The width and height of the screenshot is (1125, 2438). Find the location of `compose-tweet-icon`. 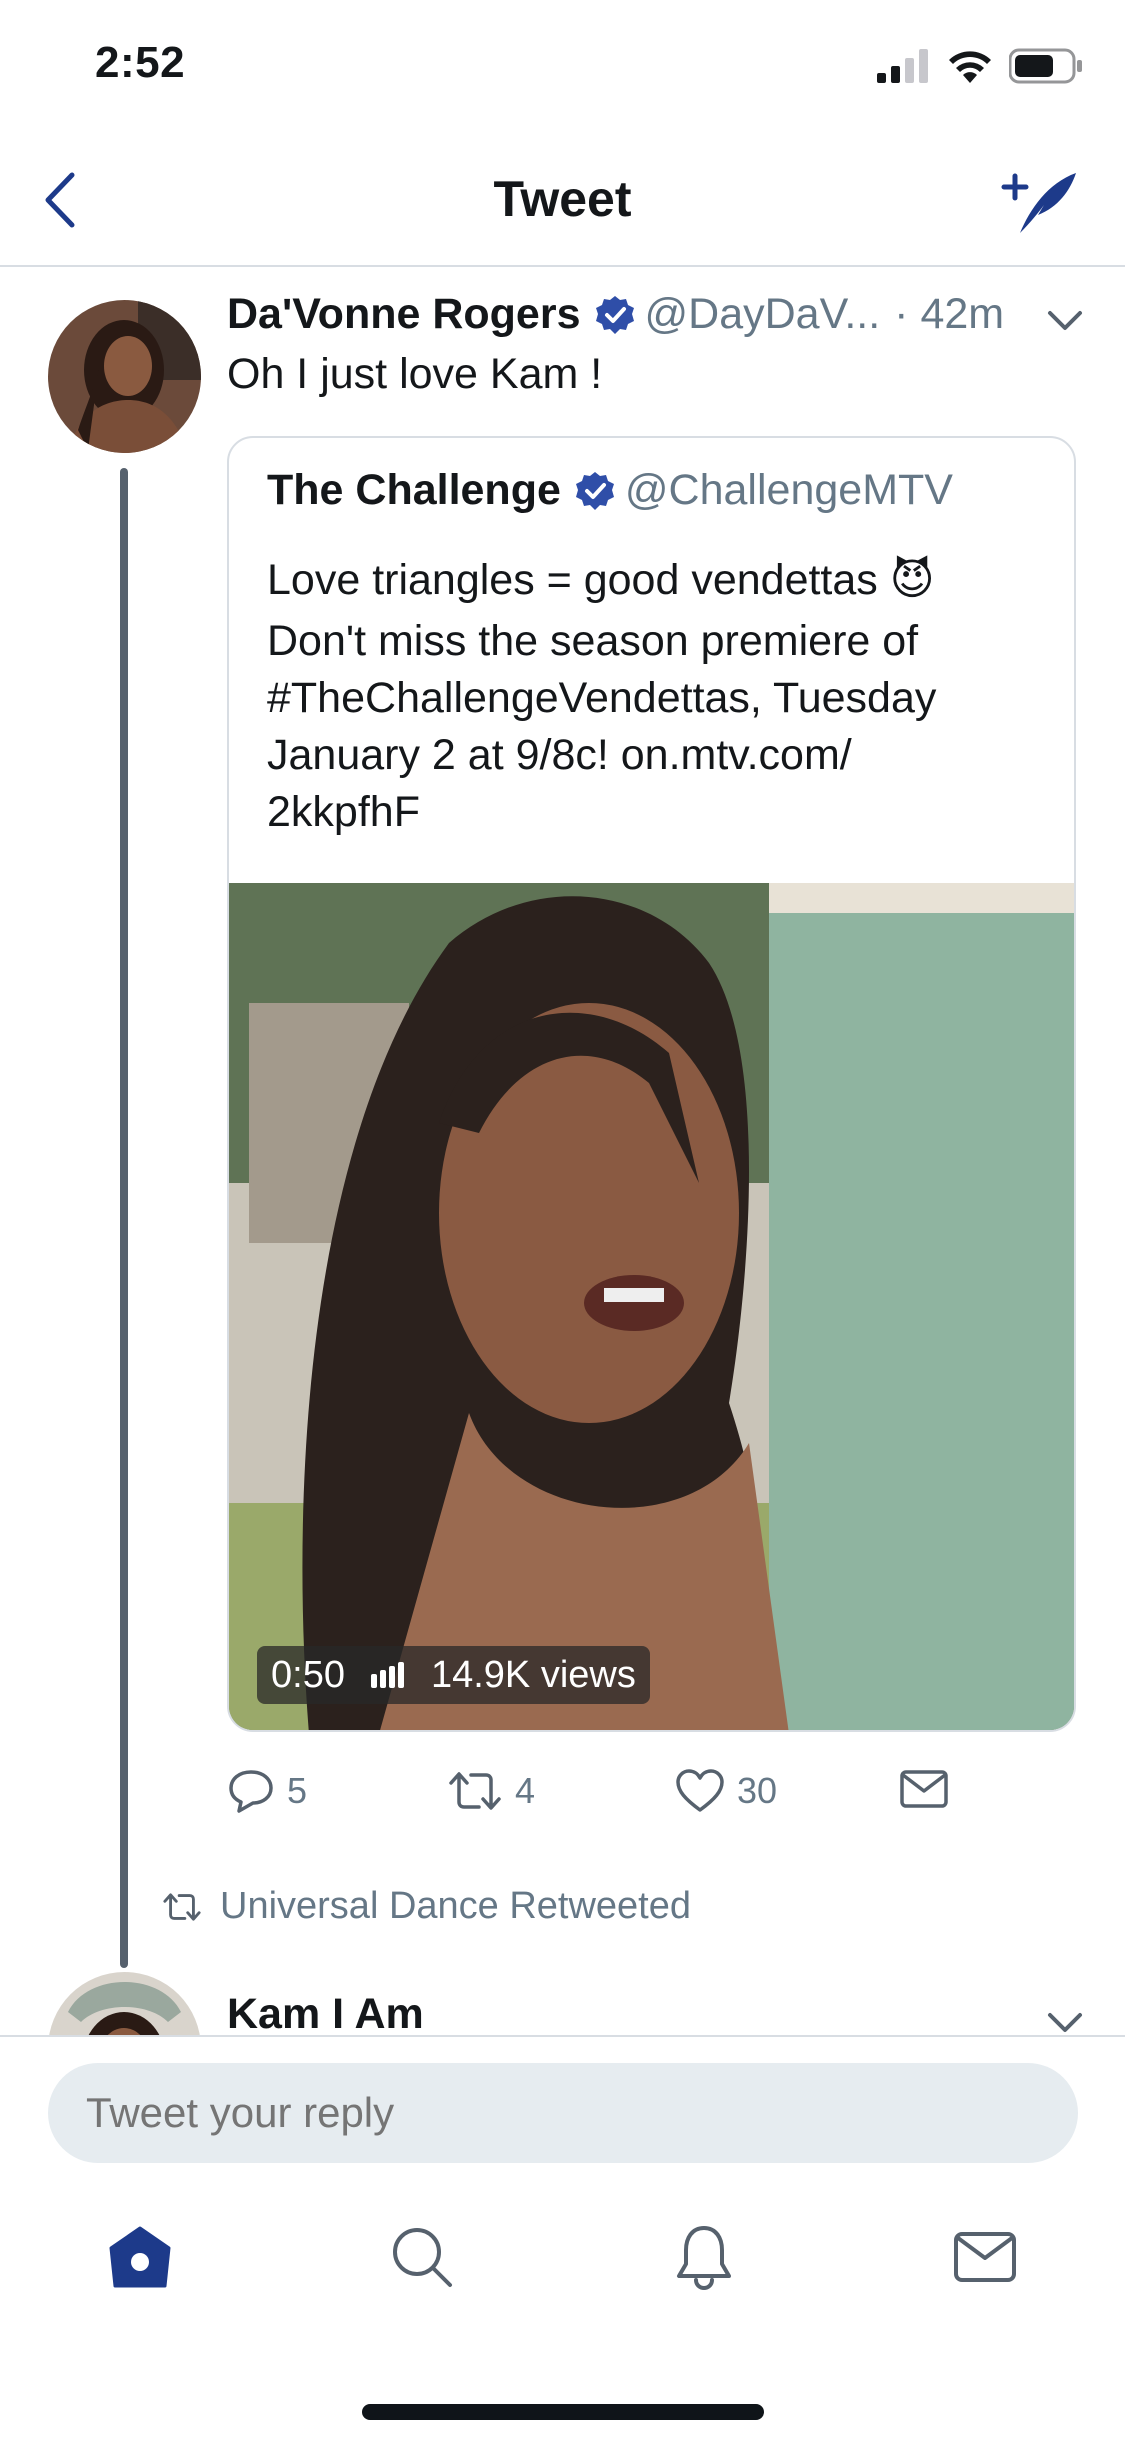

compose-tweet-icon is located at coordinates (1038, 202).